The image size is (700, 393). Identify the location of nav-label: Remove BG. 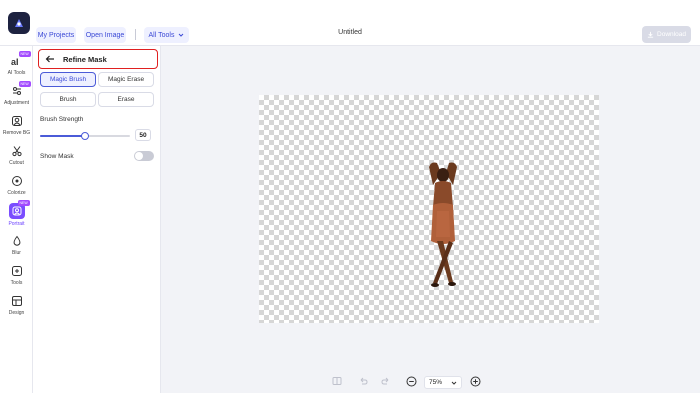
(16, 133).